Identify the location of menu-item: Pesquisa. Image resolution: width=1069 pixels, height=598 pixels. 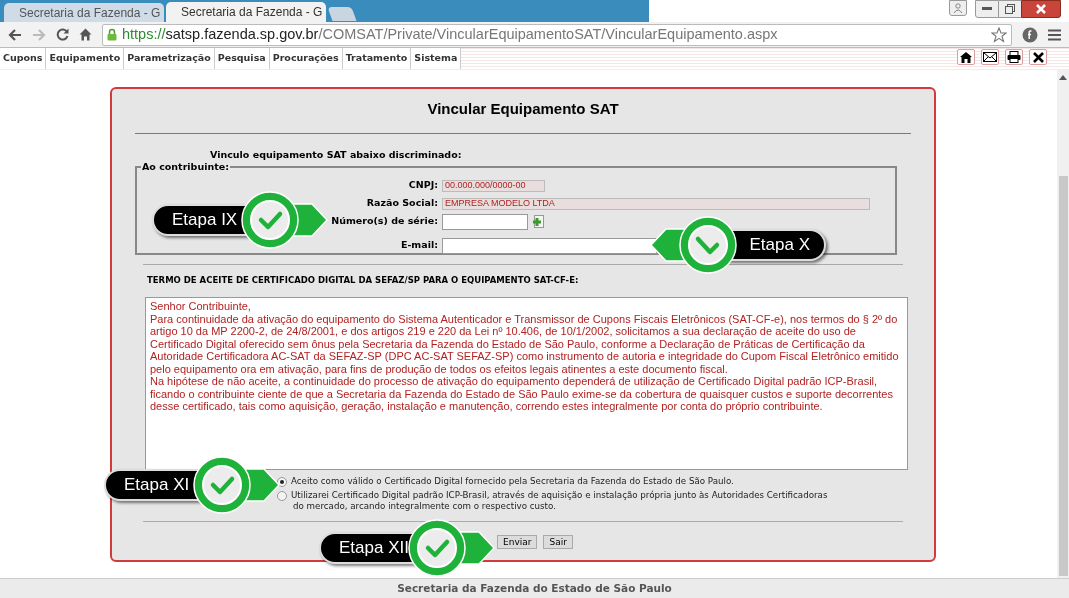
(242, 58).